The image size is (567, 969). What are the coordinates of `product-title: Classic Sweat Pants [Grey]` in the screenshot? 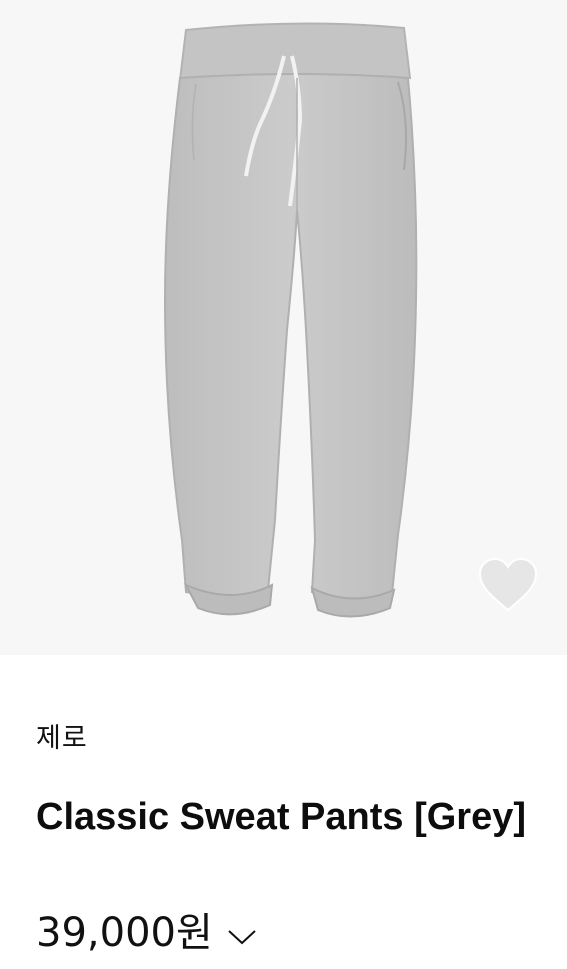 It's located at (281, 817).